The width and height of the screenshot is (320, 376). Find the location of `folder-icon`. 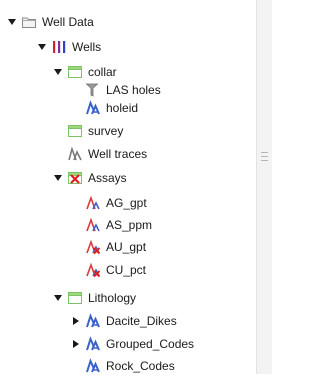

folder-icon is located at coordinates (29, 22).